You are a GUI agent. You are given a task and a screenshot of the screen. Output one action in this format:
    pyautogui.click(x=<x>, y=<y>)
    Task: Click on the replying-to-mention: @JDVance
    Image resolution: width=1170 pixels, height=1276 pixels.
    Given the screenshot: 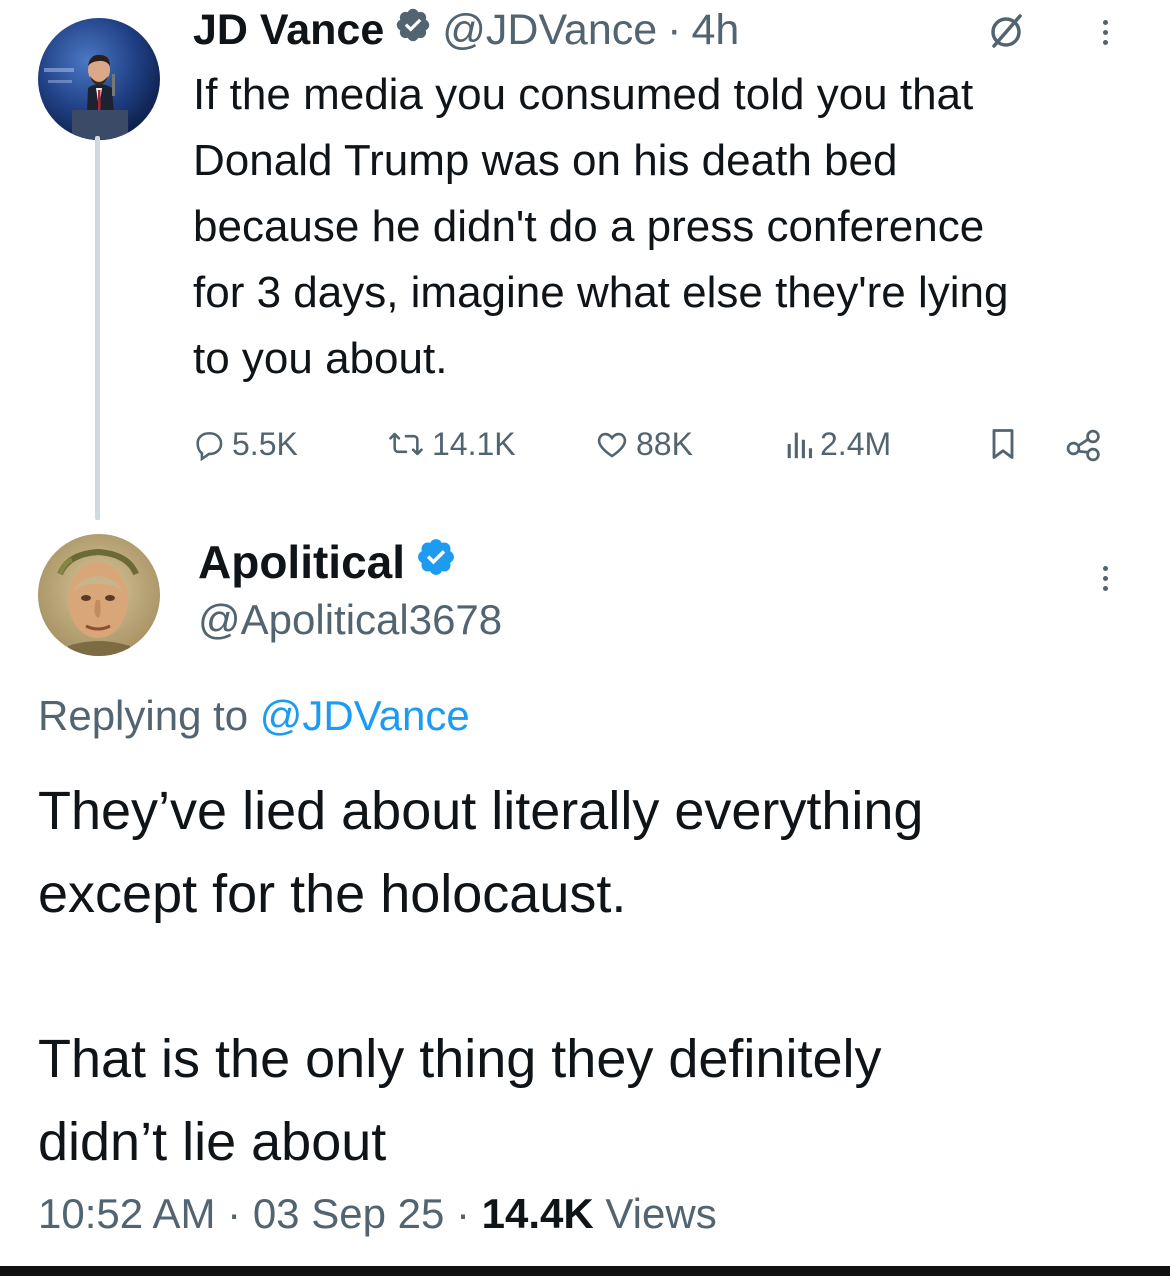 What is the action you would take?
    pyautogui.click(x=365, y=715)
    